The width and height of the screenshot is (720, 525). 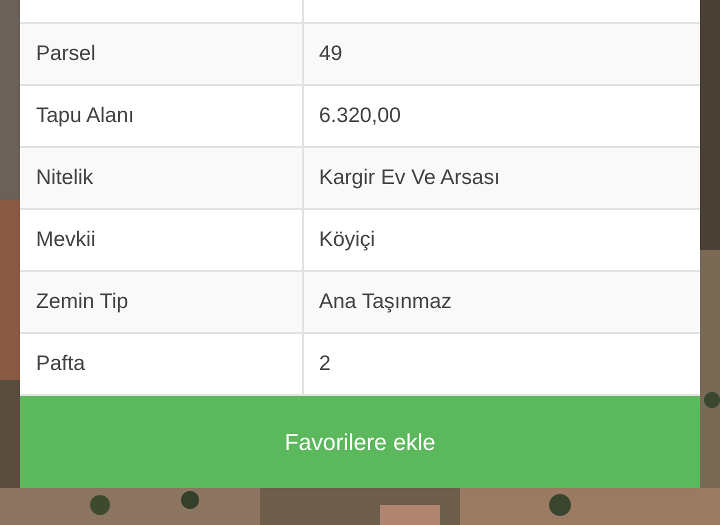 What do you see at coordinates (162, 178) in the screenshot?
I see `field-label: Nitelik` at bounding box center [162, 178].